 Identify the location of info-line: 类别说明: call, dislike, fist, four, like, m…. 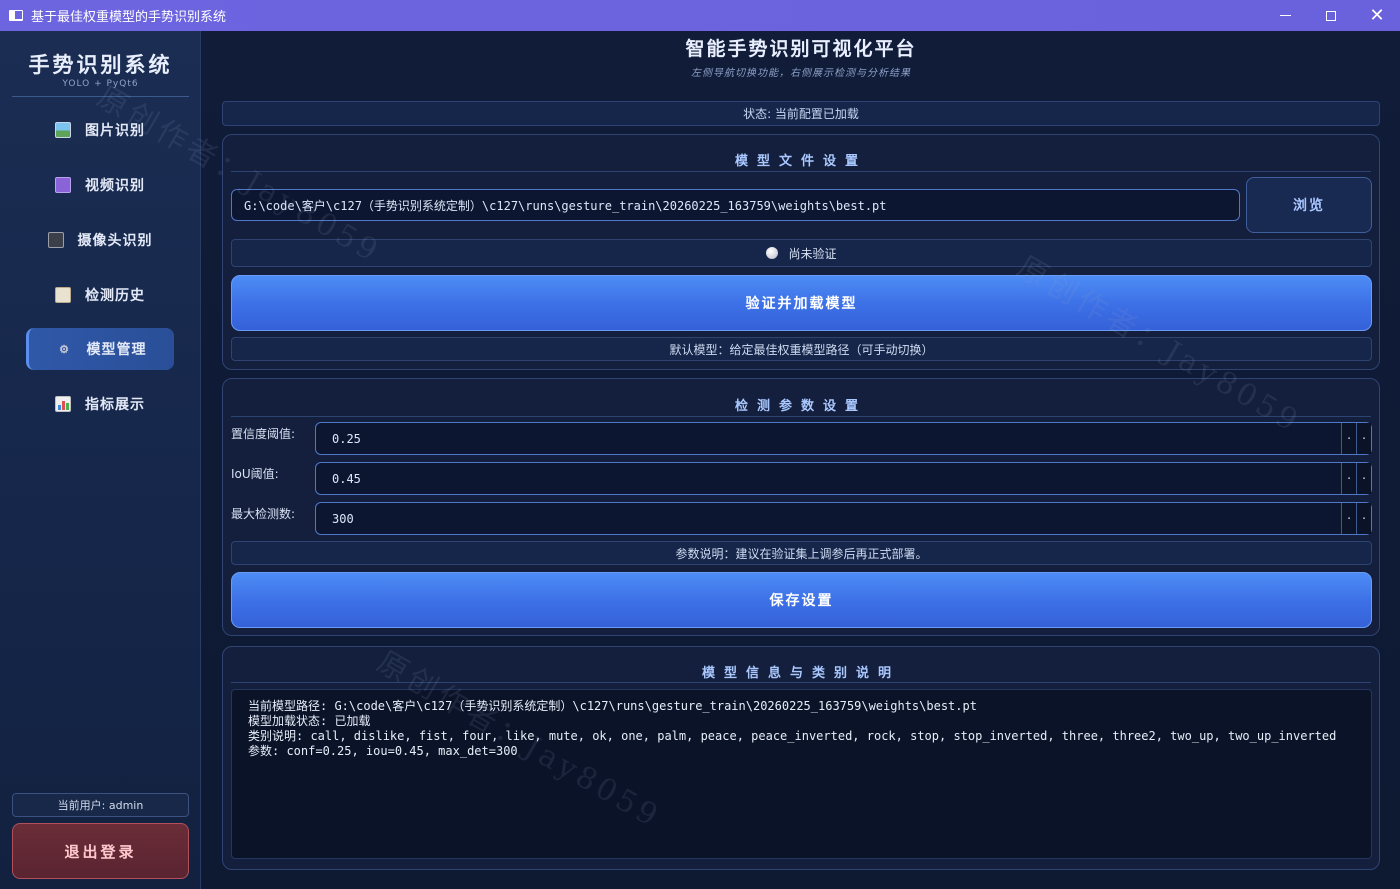
(792, 736).